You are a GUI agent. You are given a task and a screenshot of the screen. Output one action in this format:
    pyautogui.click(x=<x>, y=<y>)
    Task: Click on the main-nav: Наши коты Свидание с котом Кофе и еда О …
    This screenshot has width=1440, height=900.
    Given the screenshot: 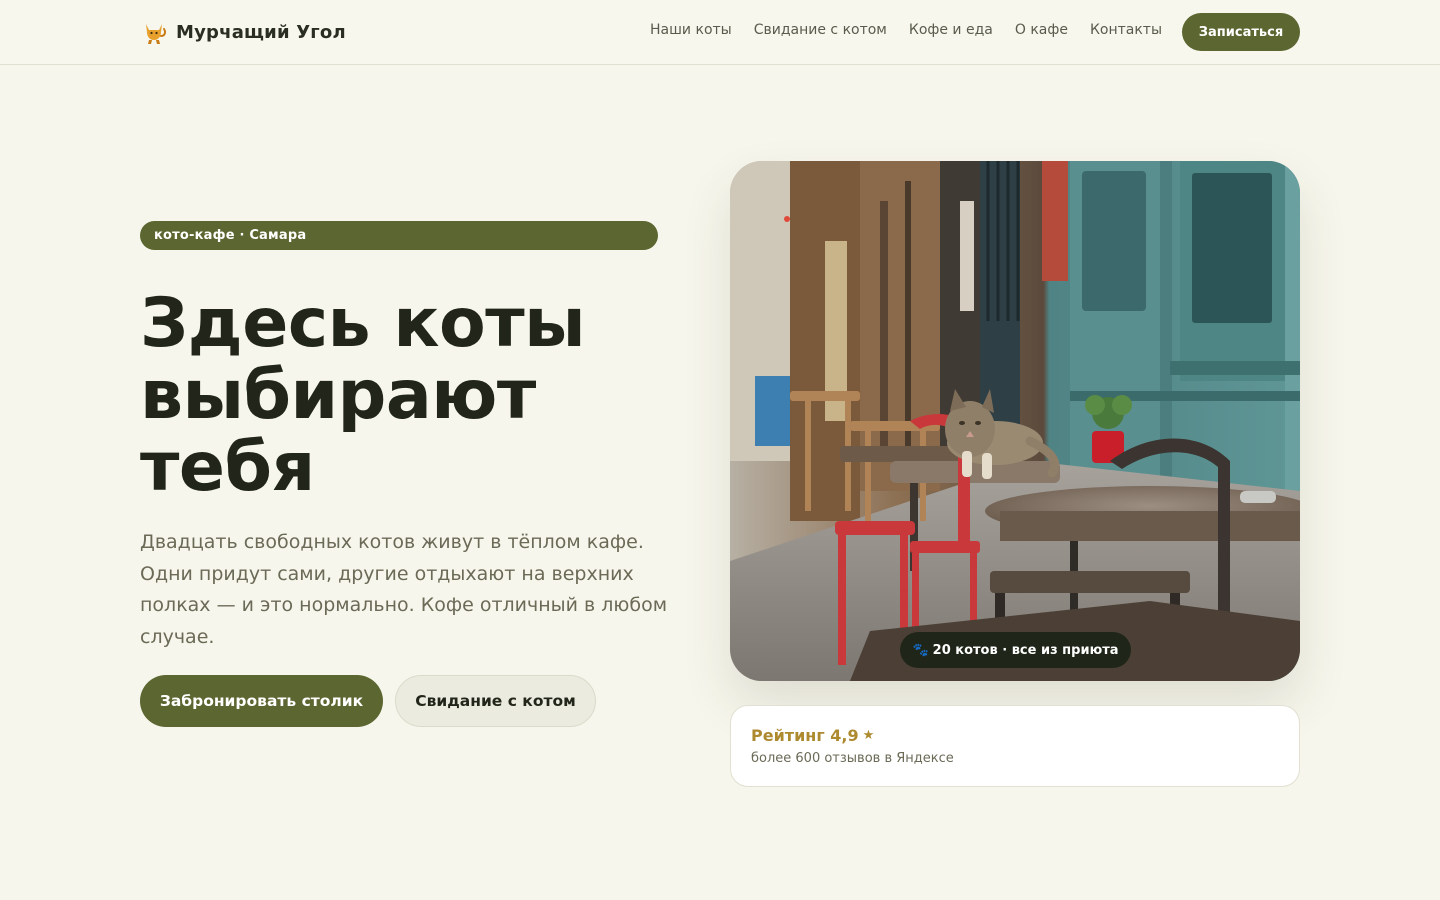 What is the action you would take?
    pyautogui.click(x=906, y=30)
    